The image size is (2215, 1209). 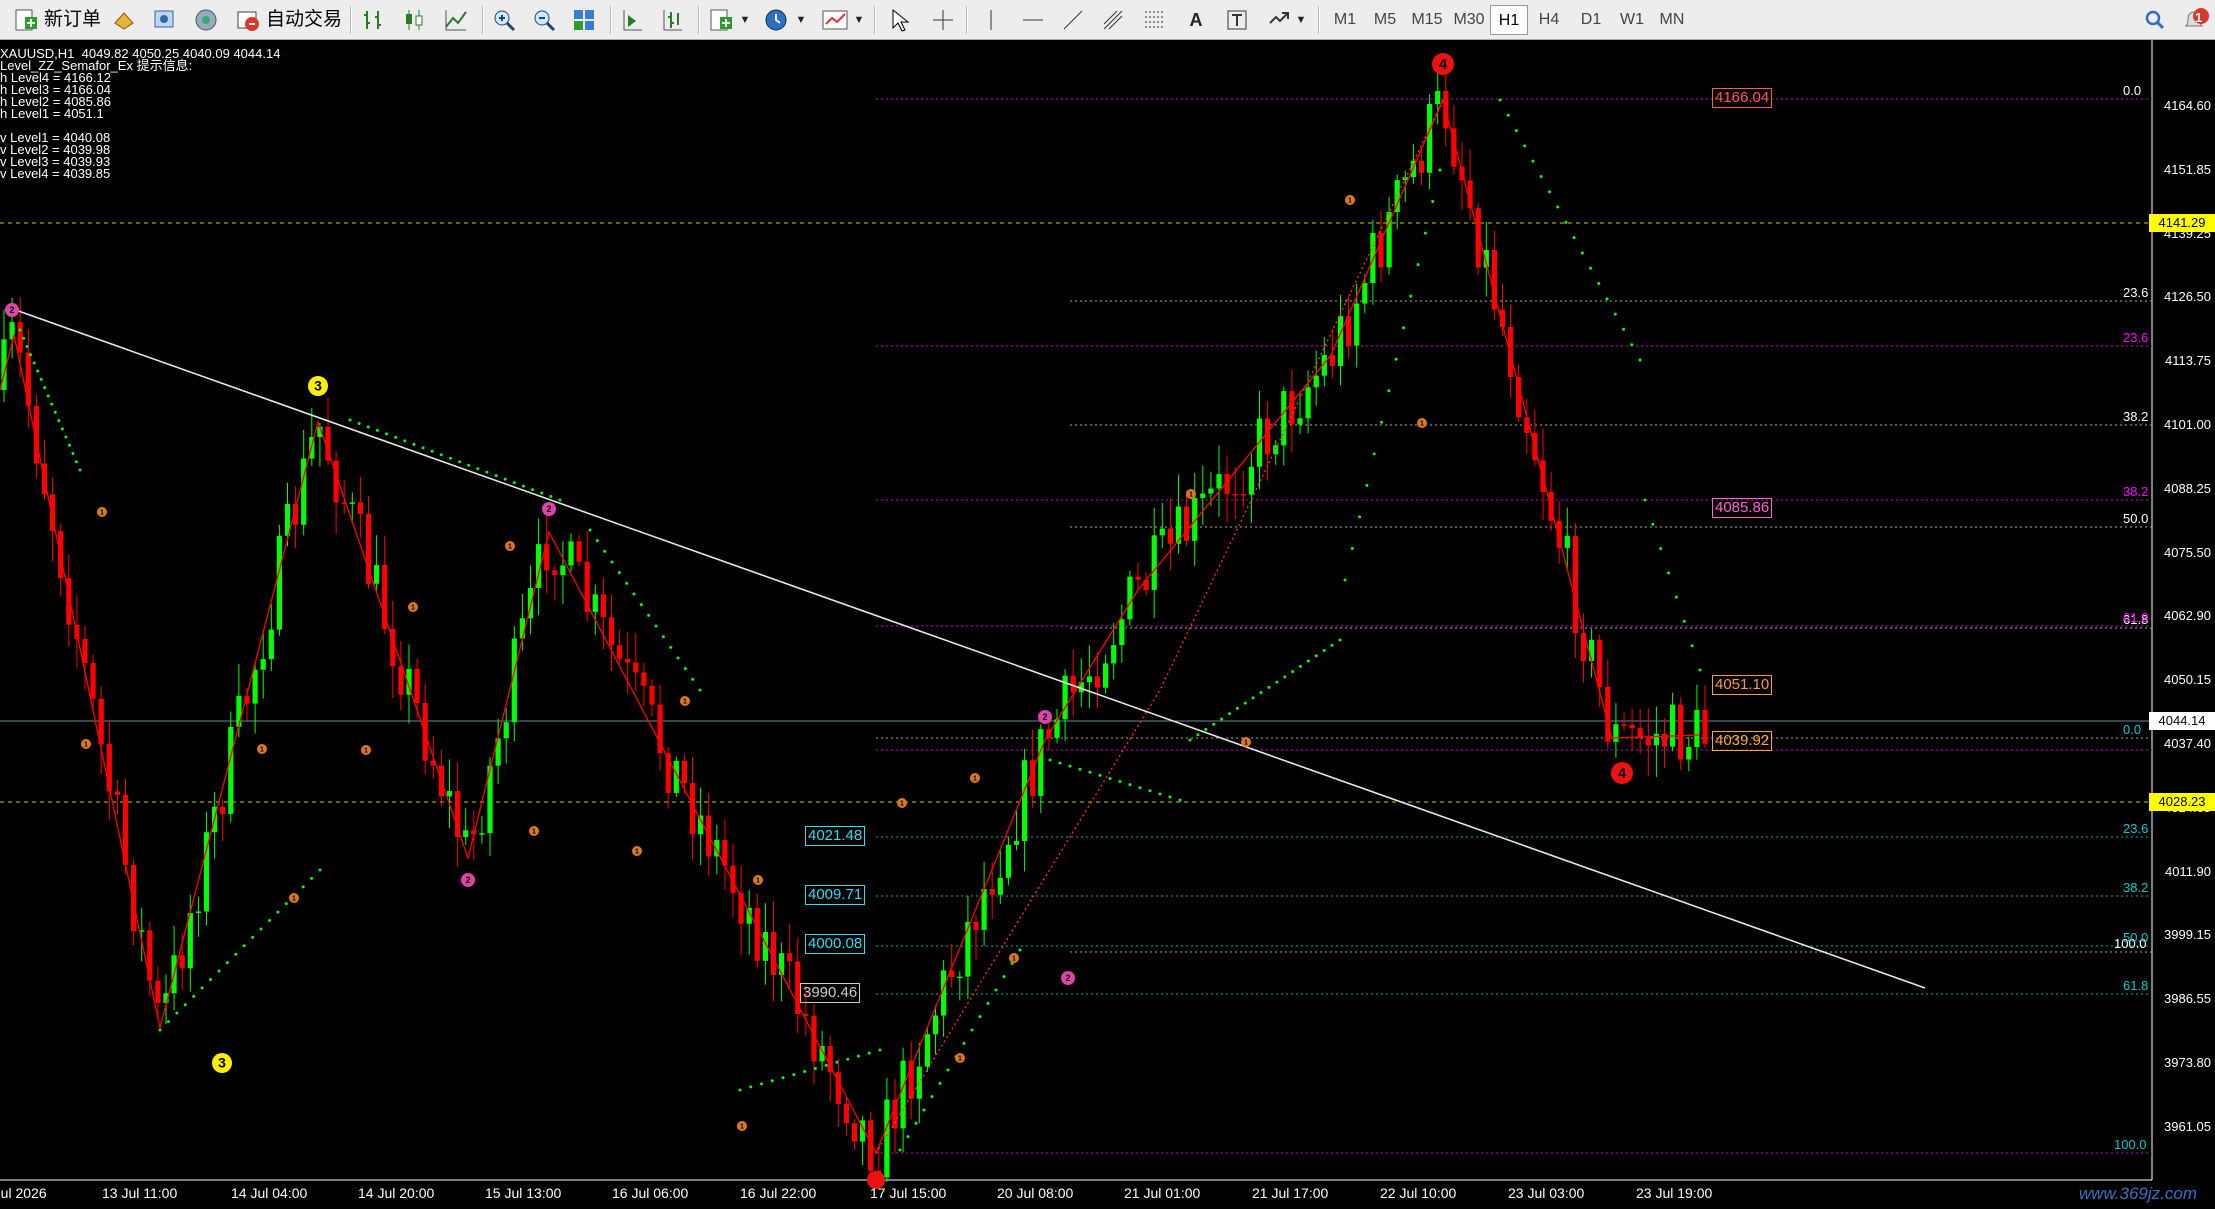 What do you see at coordinates (52, 113) in the screenshot?
I see `high-level-1: h Level1 = 4051.1` at bounding box center [52, 113].